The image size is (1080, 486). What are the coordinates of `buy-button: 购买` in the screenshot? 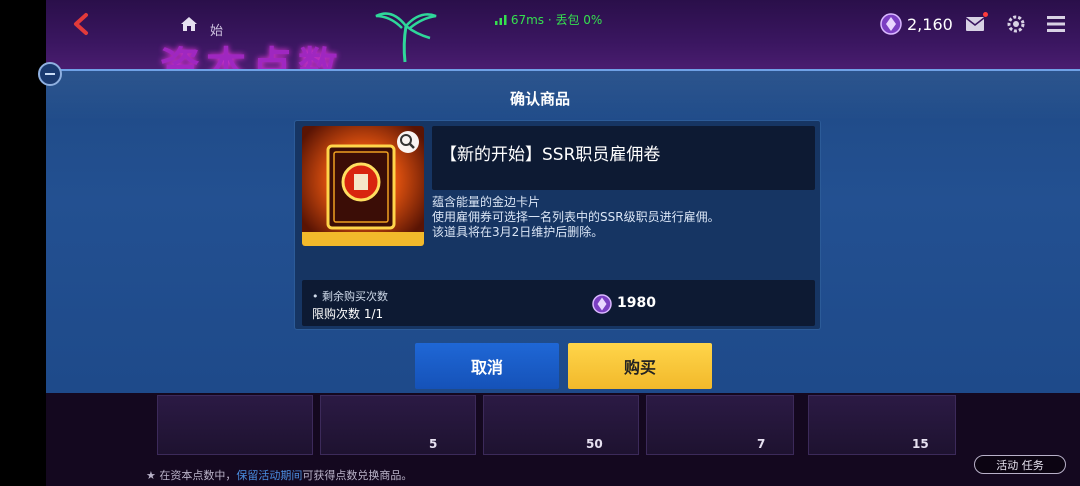 It's located at (640, 366).